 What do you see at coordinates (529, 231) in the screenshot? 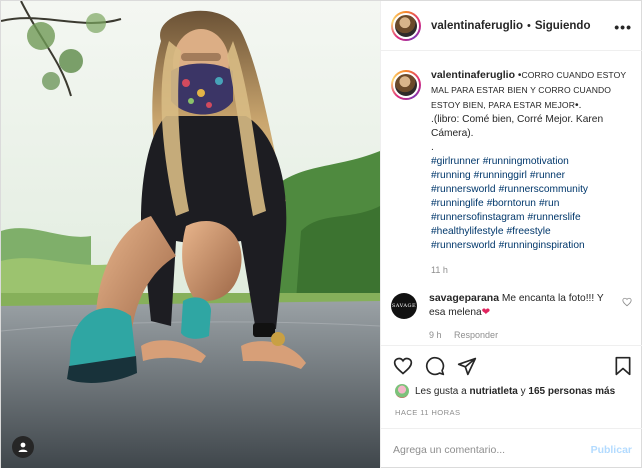
I see `hashtag-link: #freestyle` at bounding box center [529, 231].